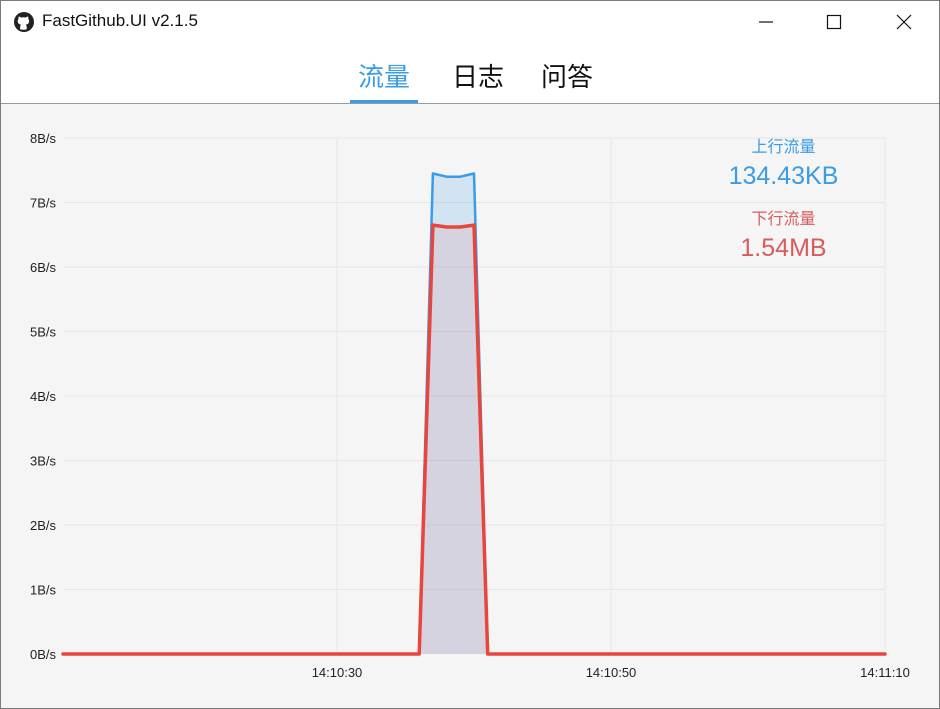 The width and height of the screenshot is (940, 709). I want to click on y-tick-label: 7B/s, so click(43, 203).